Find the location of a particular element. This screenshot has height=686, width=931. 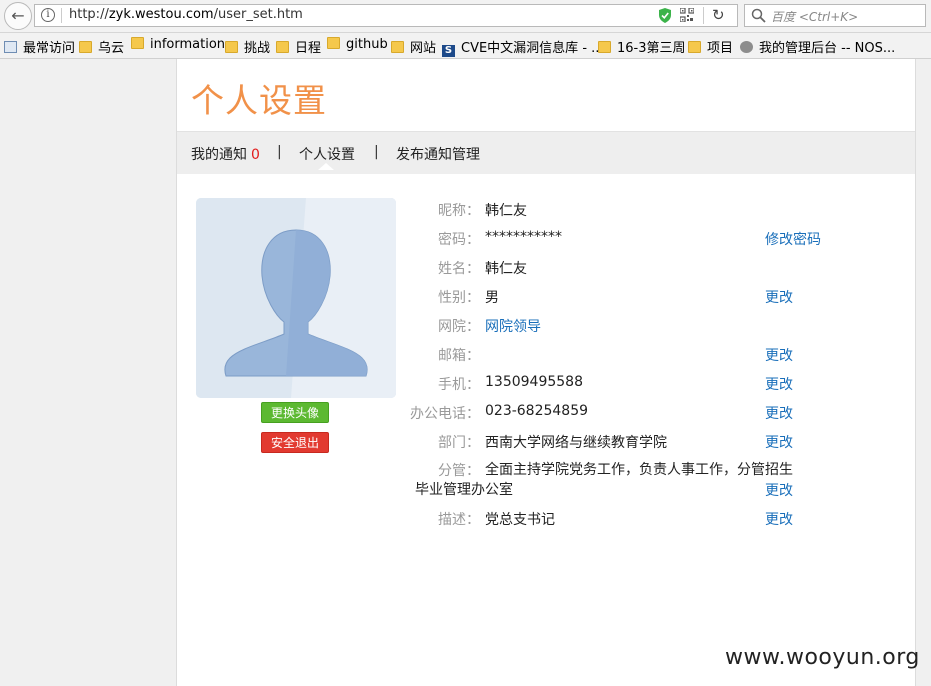

bookmark-sites: 网站 is located at coordinates (414, 46).